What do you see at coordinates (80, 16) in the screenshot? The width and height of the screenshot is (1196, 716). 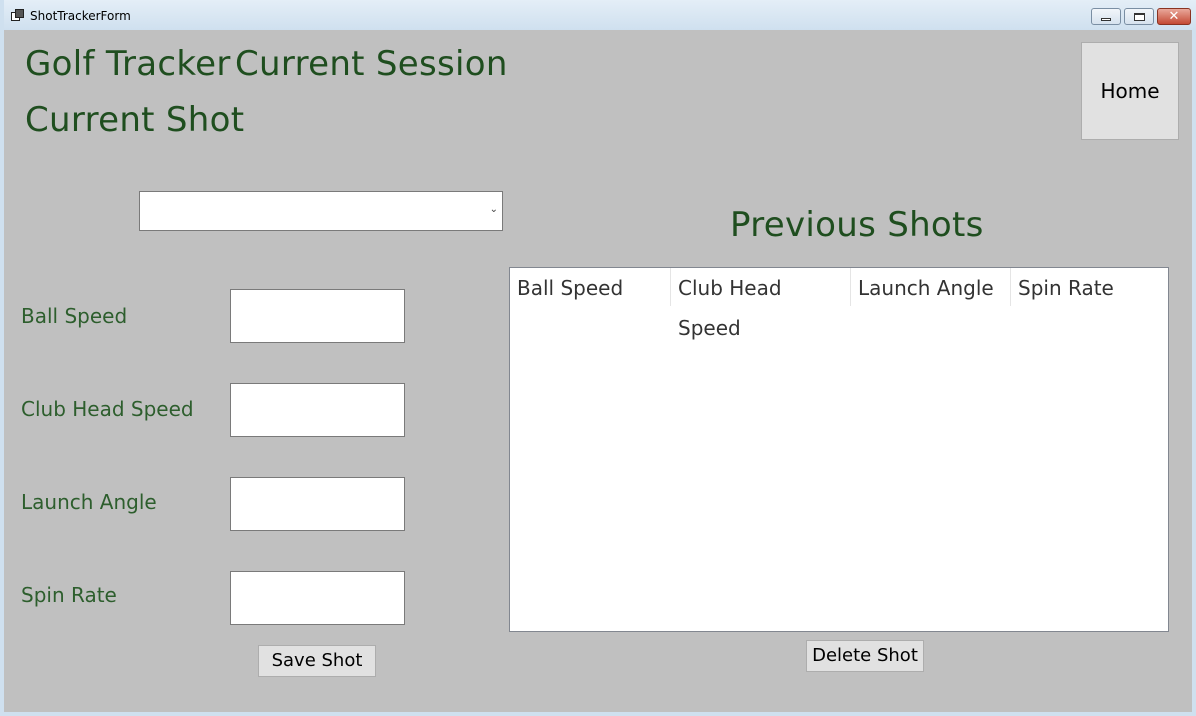 I see `window-title: ShotTrackerForm` at bounding box center [80, 16].